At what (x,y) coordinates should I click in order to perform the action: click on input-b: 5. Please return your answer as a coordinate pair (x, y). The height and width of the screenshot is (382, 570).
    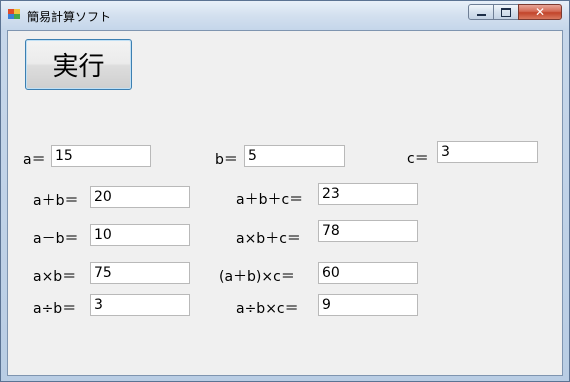
    Looking at the image, I should click on (294, 156).